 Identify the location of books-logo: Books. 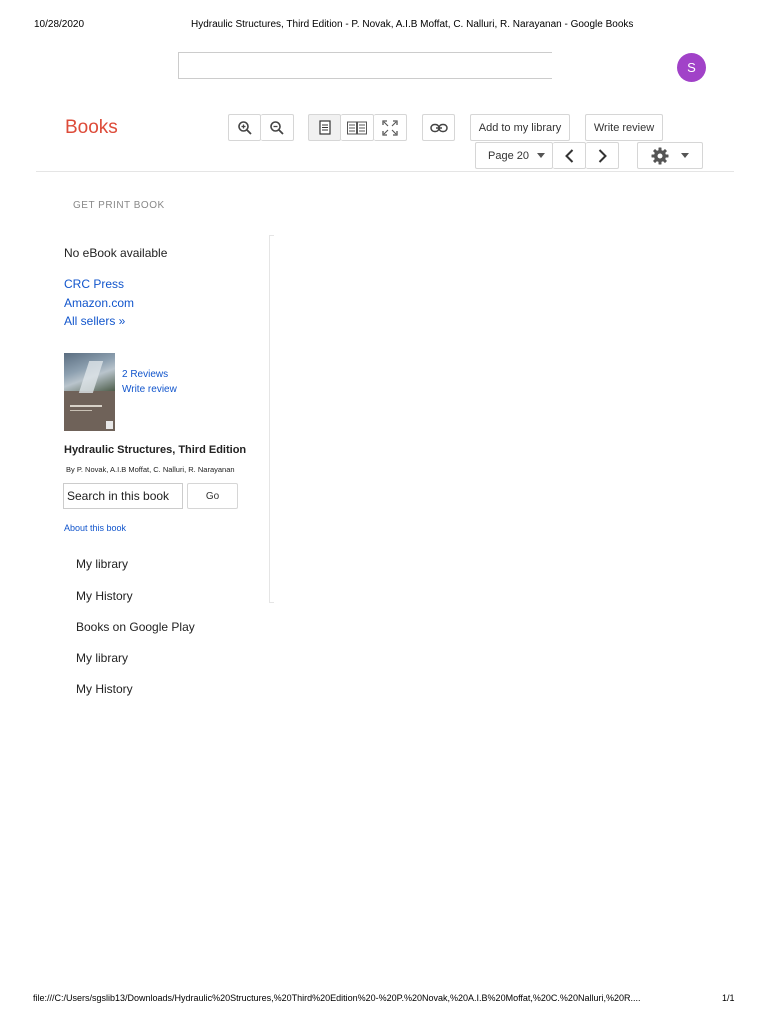
(91, 128).